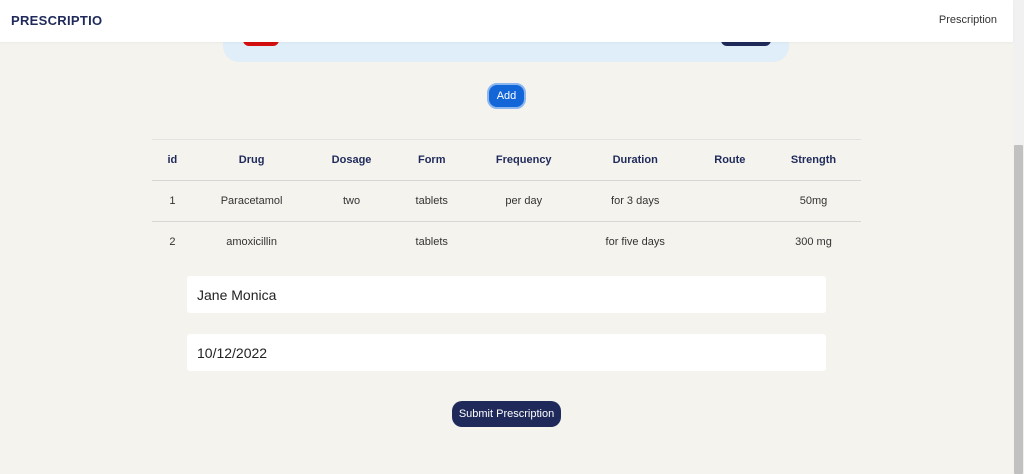 Image resolution: width=1024 pixels, height=474 pixels. Describe the element at coordinates (56, 20) in the screenshot. I see `brand-logo: PRESCRIPTIO` at that location.